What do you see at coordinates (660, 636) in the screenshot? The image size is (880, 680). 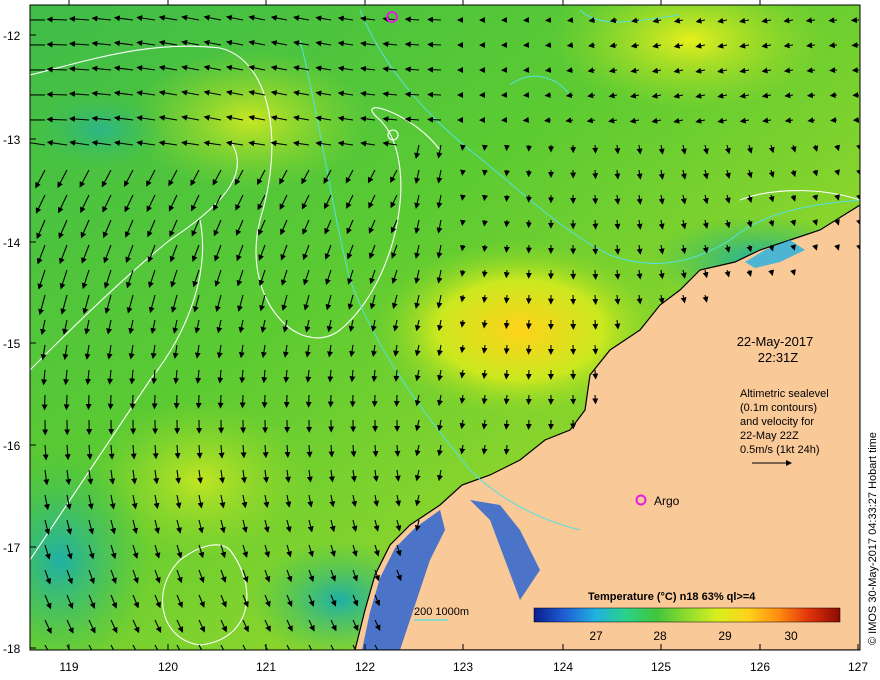 I see `colorbar-tick-label: 28` at bounding box center [660, 636].